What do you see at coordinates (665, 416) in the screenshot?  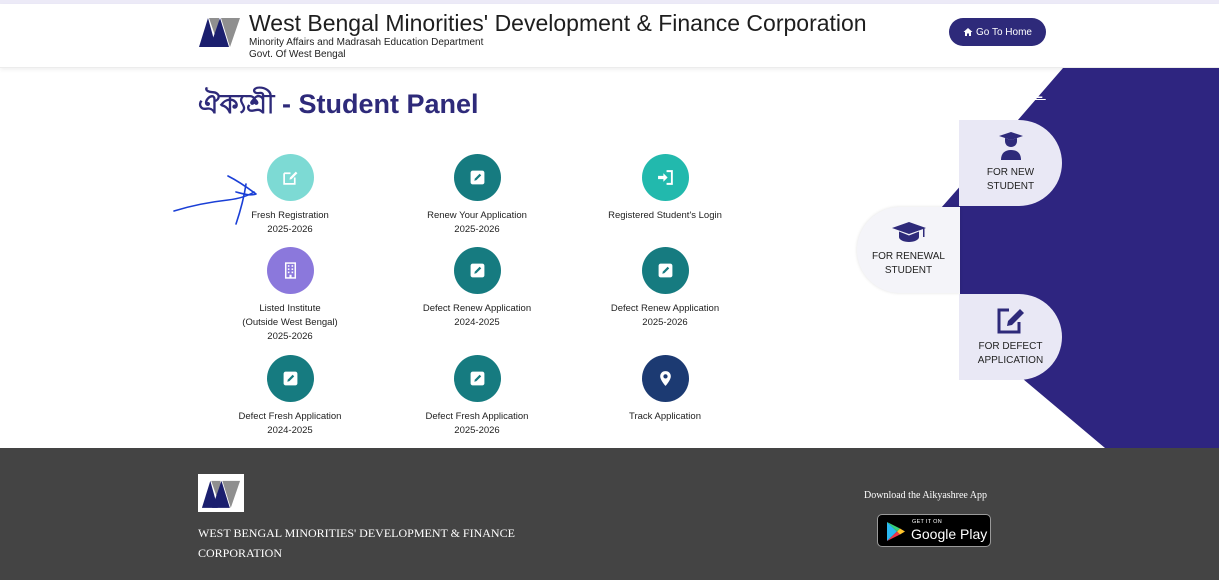 I see `tile-label: Track Application` at bounding box center [665, 416].